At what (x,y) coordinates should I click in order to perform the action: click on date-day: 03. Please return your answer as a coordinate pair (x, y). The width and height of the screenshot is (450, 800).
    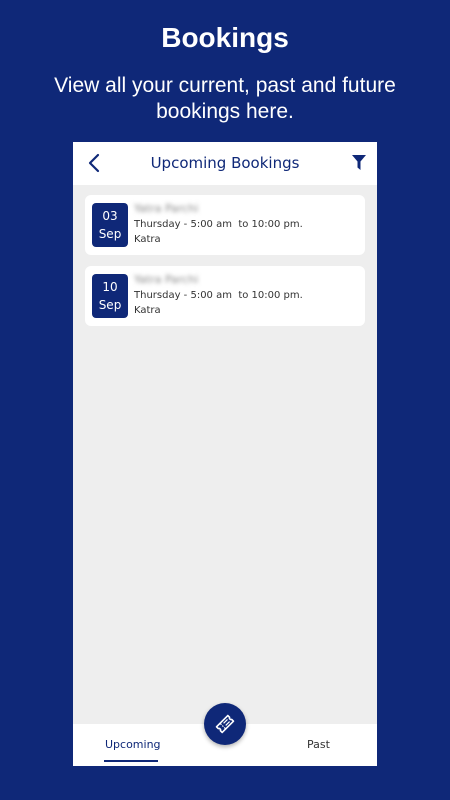
    Looking at the image, I should click on (110, 216).